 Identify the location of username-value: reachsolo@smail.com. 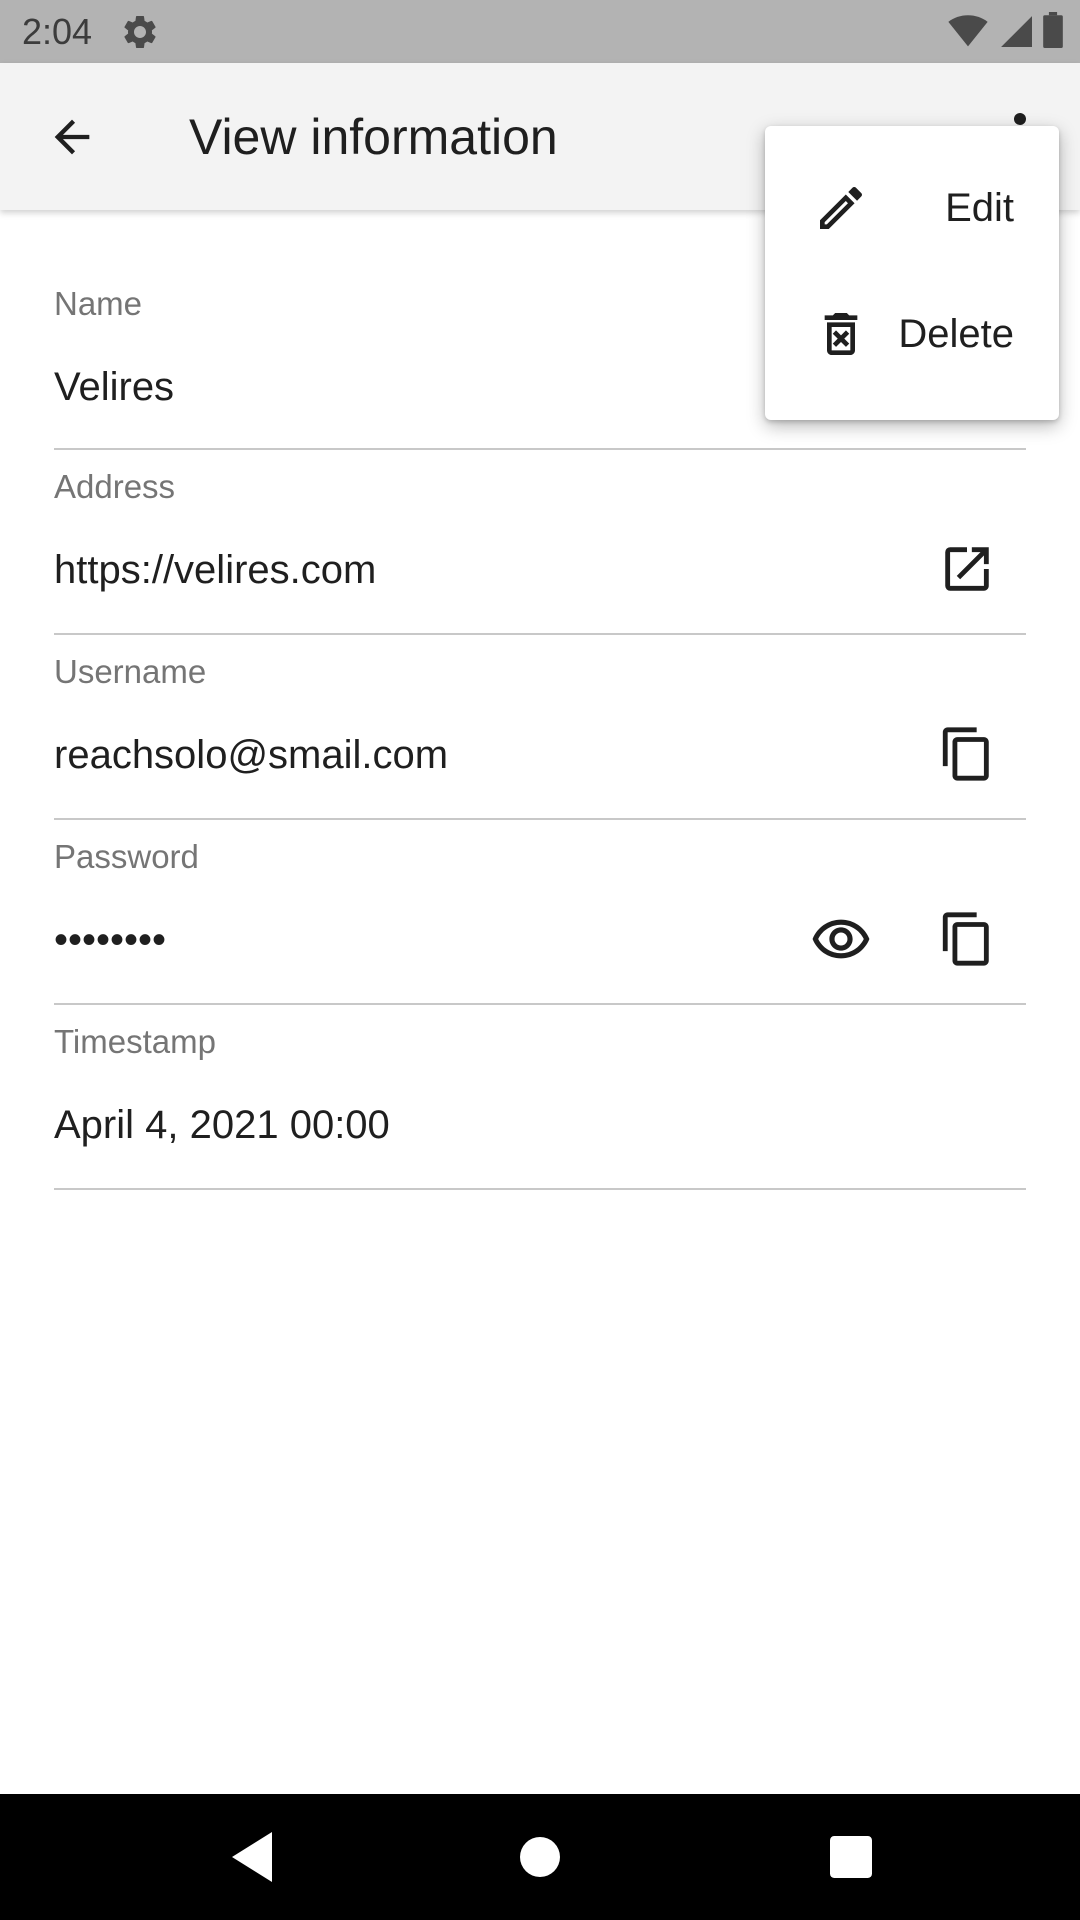
(251, 755).